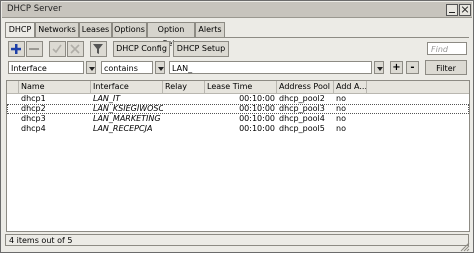  Describe the element at coordinates (396, 67) in the screenshot. I see `add-filter-button: +` at that location.